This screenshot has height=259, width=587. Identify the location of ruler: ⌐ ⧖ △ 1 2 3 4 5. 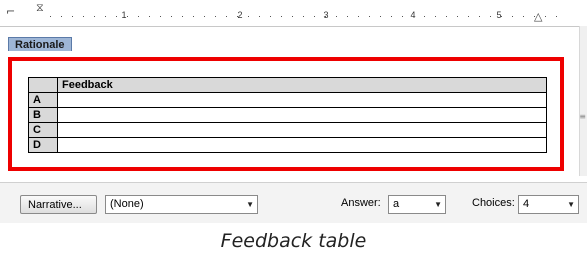
(293, 13).